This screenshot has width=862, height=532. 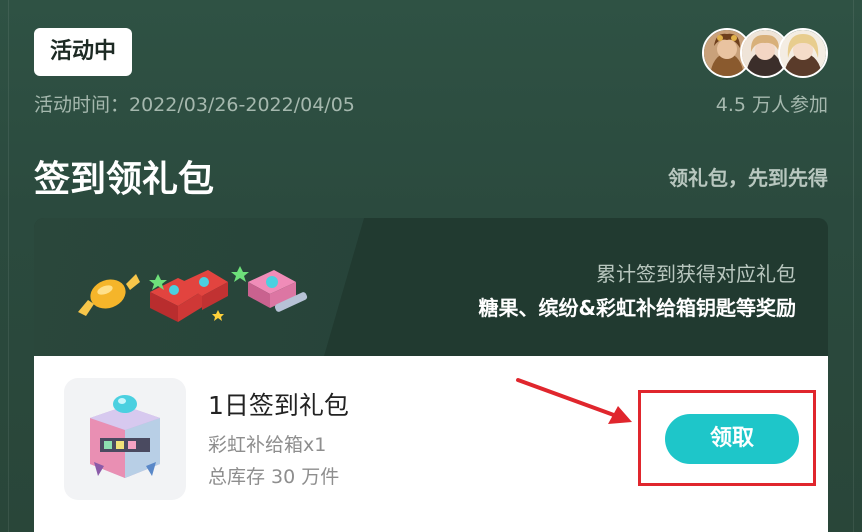 I want to click on annotation-arrow-icon, so click(x=574, y=401).